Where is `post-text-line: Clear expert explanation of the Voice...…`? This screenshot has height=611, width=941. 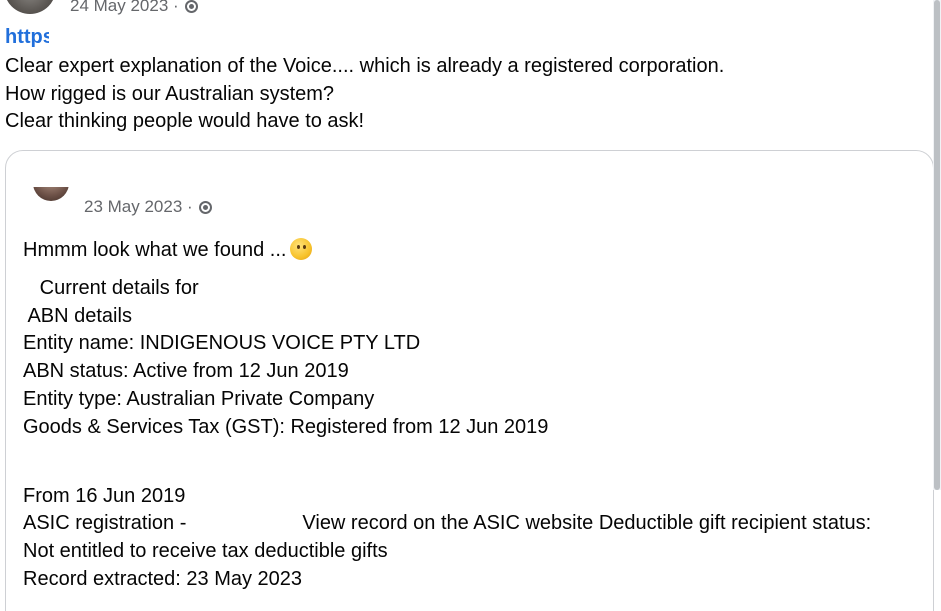
post-text-line: Clear expert explanation of the Voice...… is located at coordinates (365, 66).